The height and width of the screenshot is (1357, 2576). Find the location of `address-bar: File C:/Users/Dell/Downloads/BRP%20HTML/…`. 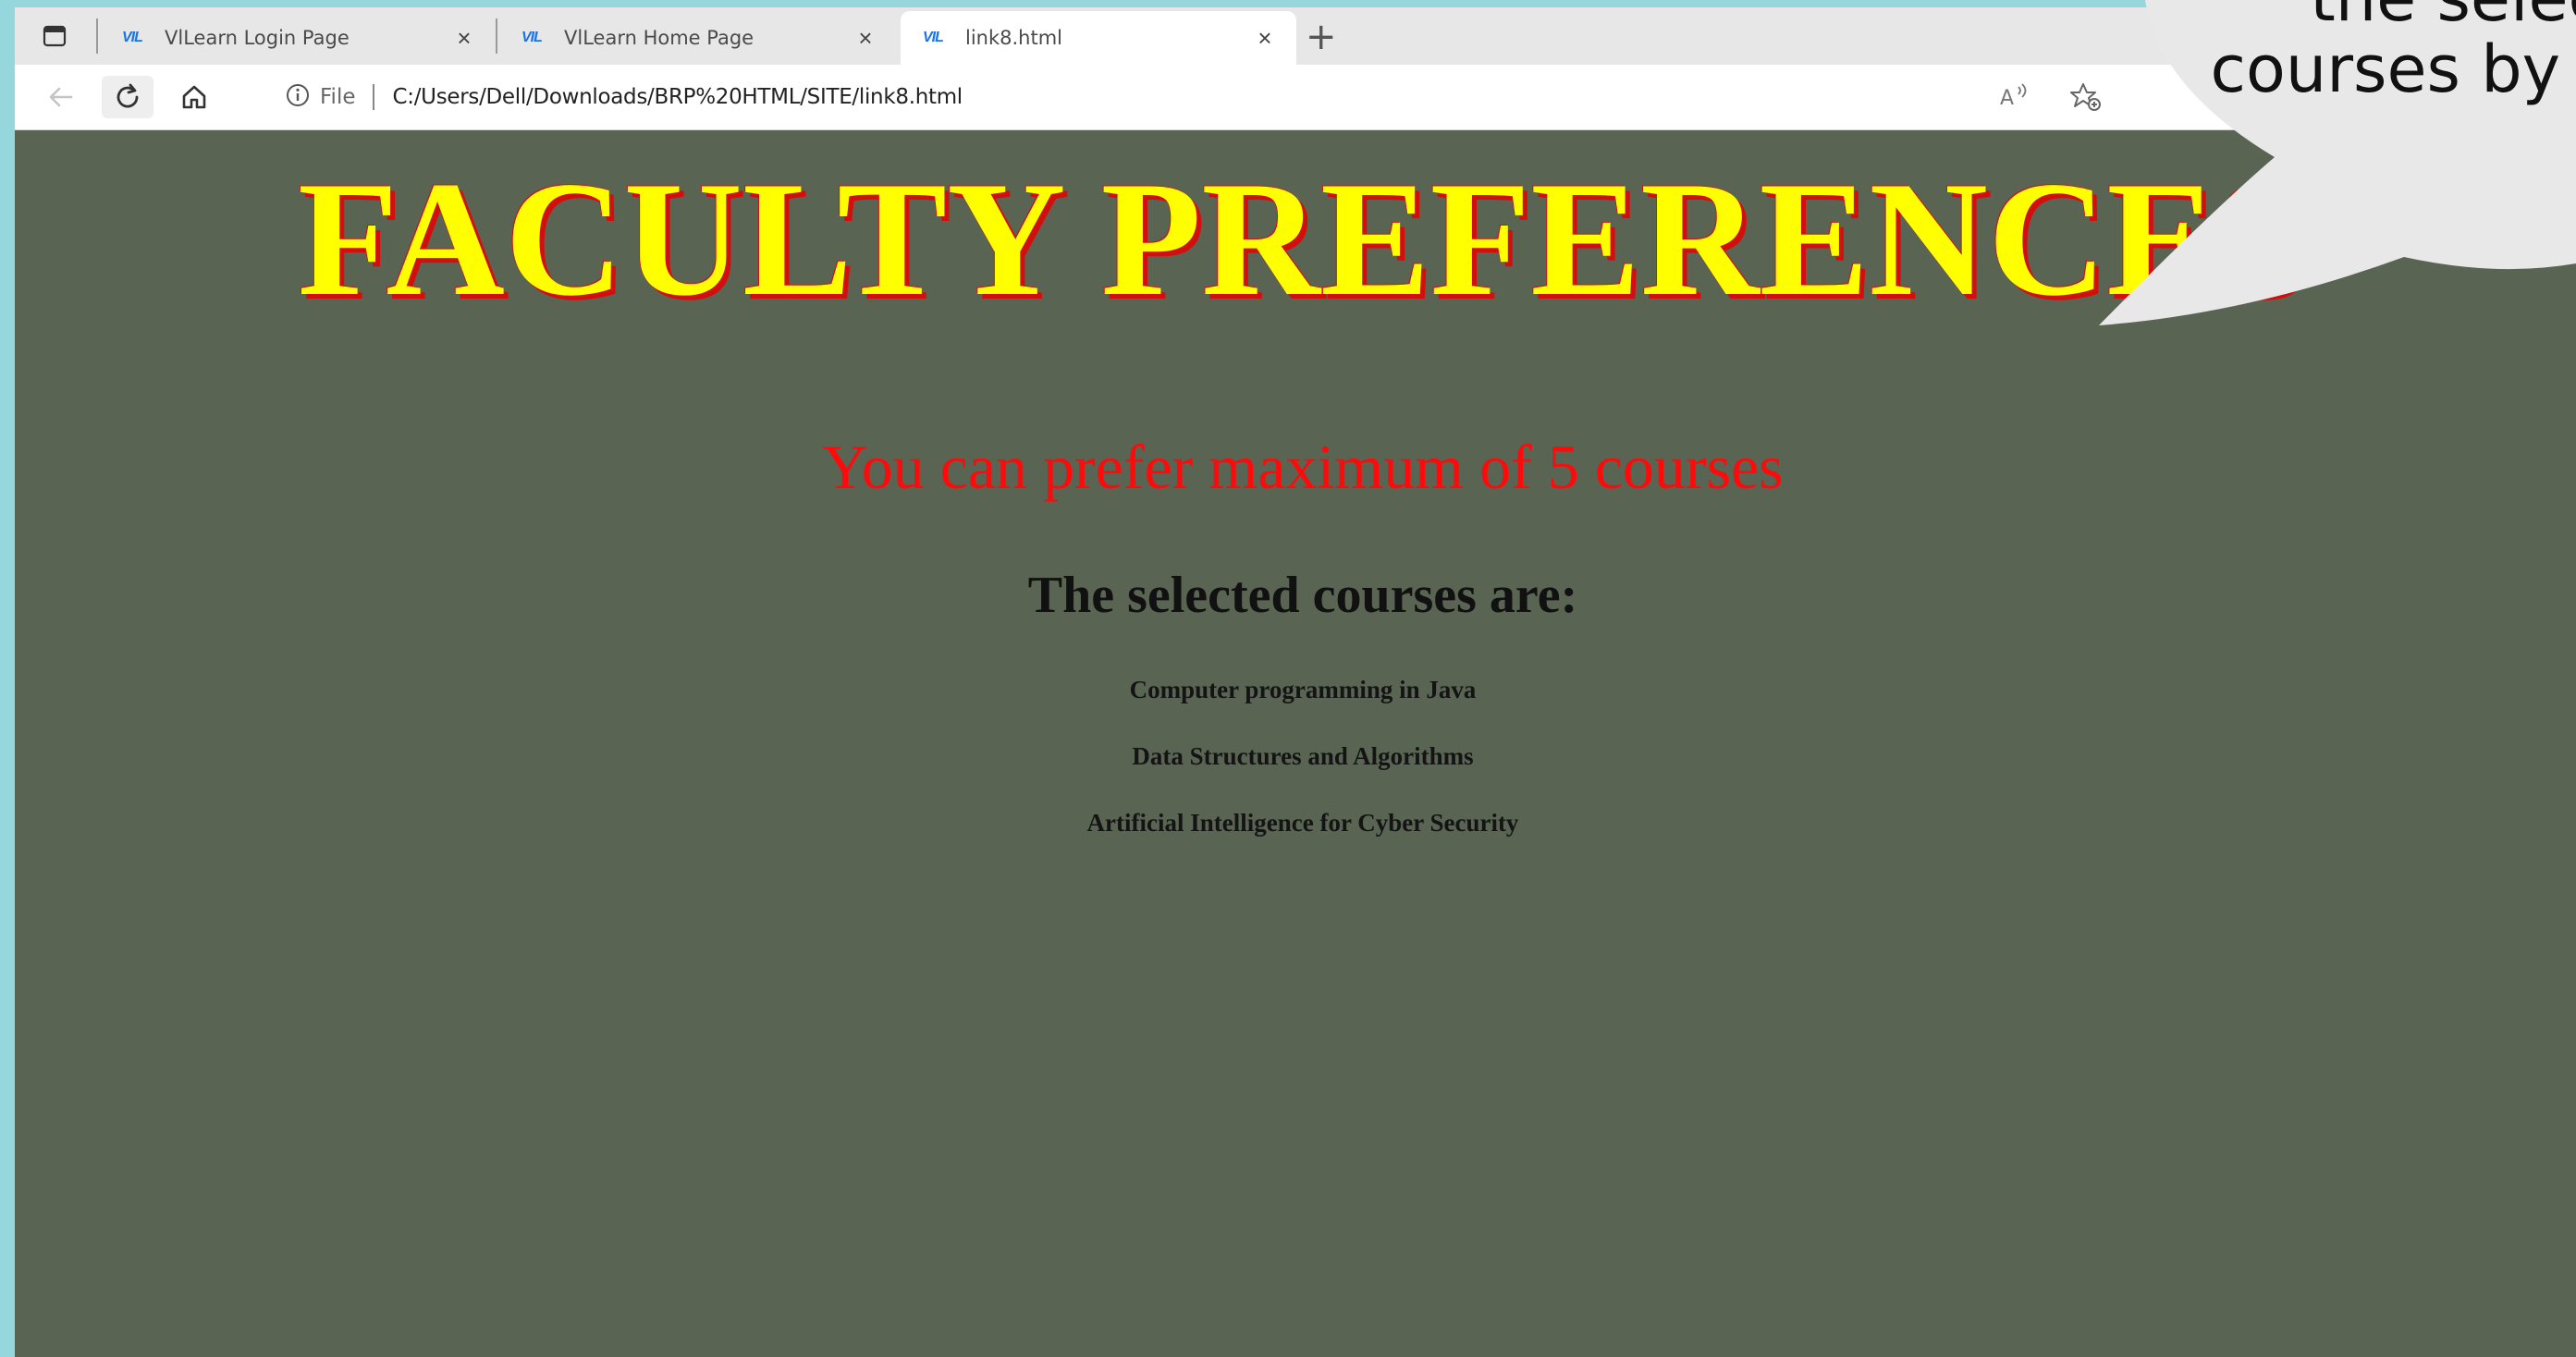

address-bar: File C:/Users/Dell/Downloads/BRP%20HTML/… is located at coordinates (1191, 97).